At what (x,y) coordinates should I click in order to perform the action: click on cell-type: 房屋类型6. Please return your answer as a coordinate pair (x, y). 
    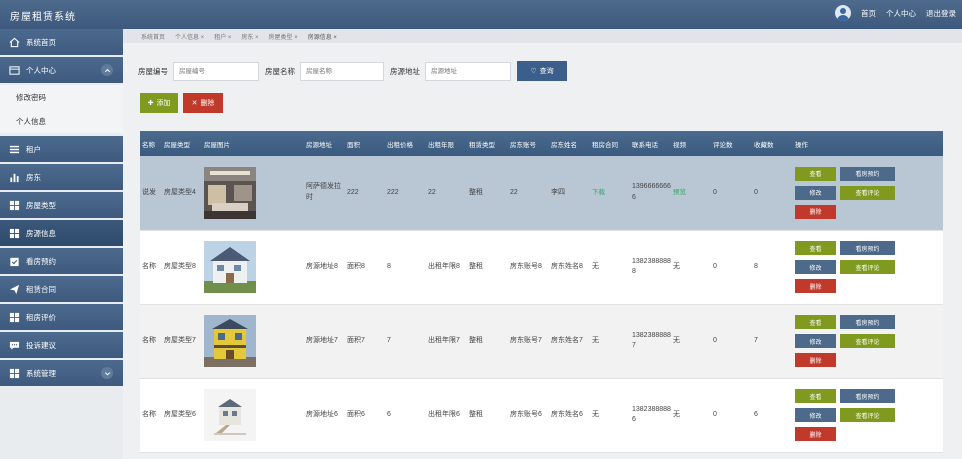
    Looking at the image, I should click on (180, 414).